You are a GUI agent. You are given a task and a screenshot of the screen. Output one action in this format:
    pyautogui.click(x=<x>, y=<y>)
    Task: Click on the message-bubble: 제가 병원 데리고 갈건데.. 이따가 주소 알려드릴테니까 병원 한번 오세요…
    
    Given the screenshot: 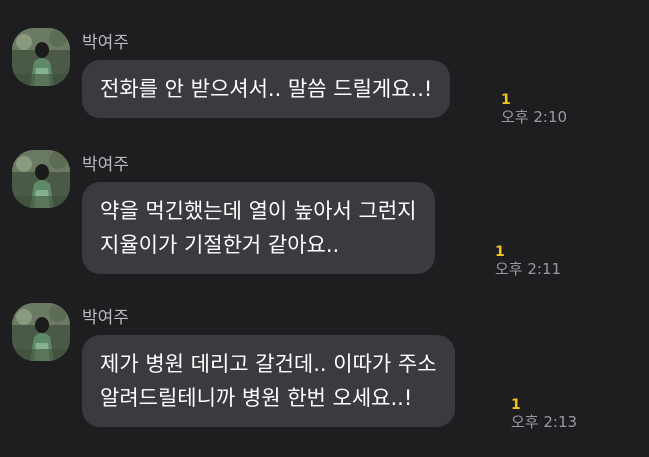 What is the action you would take?
    pyautogui.click(x=268, y=381)
    